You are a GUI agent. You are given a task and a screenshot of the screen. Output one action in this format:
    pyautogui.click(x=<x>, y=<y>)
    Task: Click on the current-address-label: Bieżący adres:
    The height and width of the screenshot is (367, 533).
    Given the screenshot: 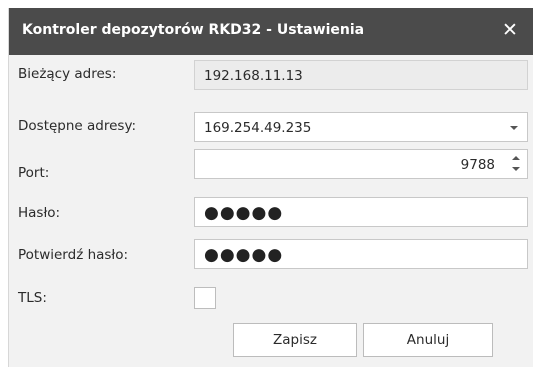 What is the action you would take?
    pyautogui.click(x=67, y=74)
    